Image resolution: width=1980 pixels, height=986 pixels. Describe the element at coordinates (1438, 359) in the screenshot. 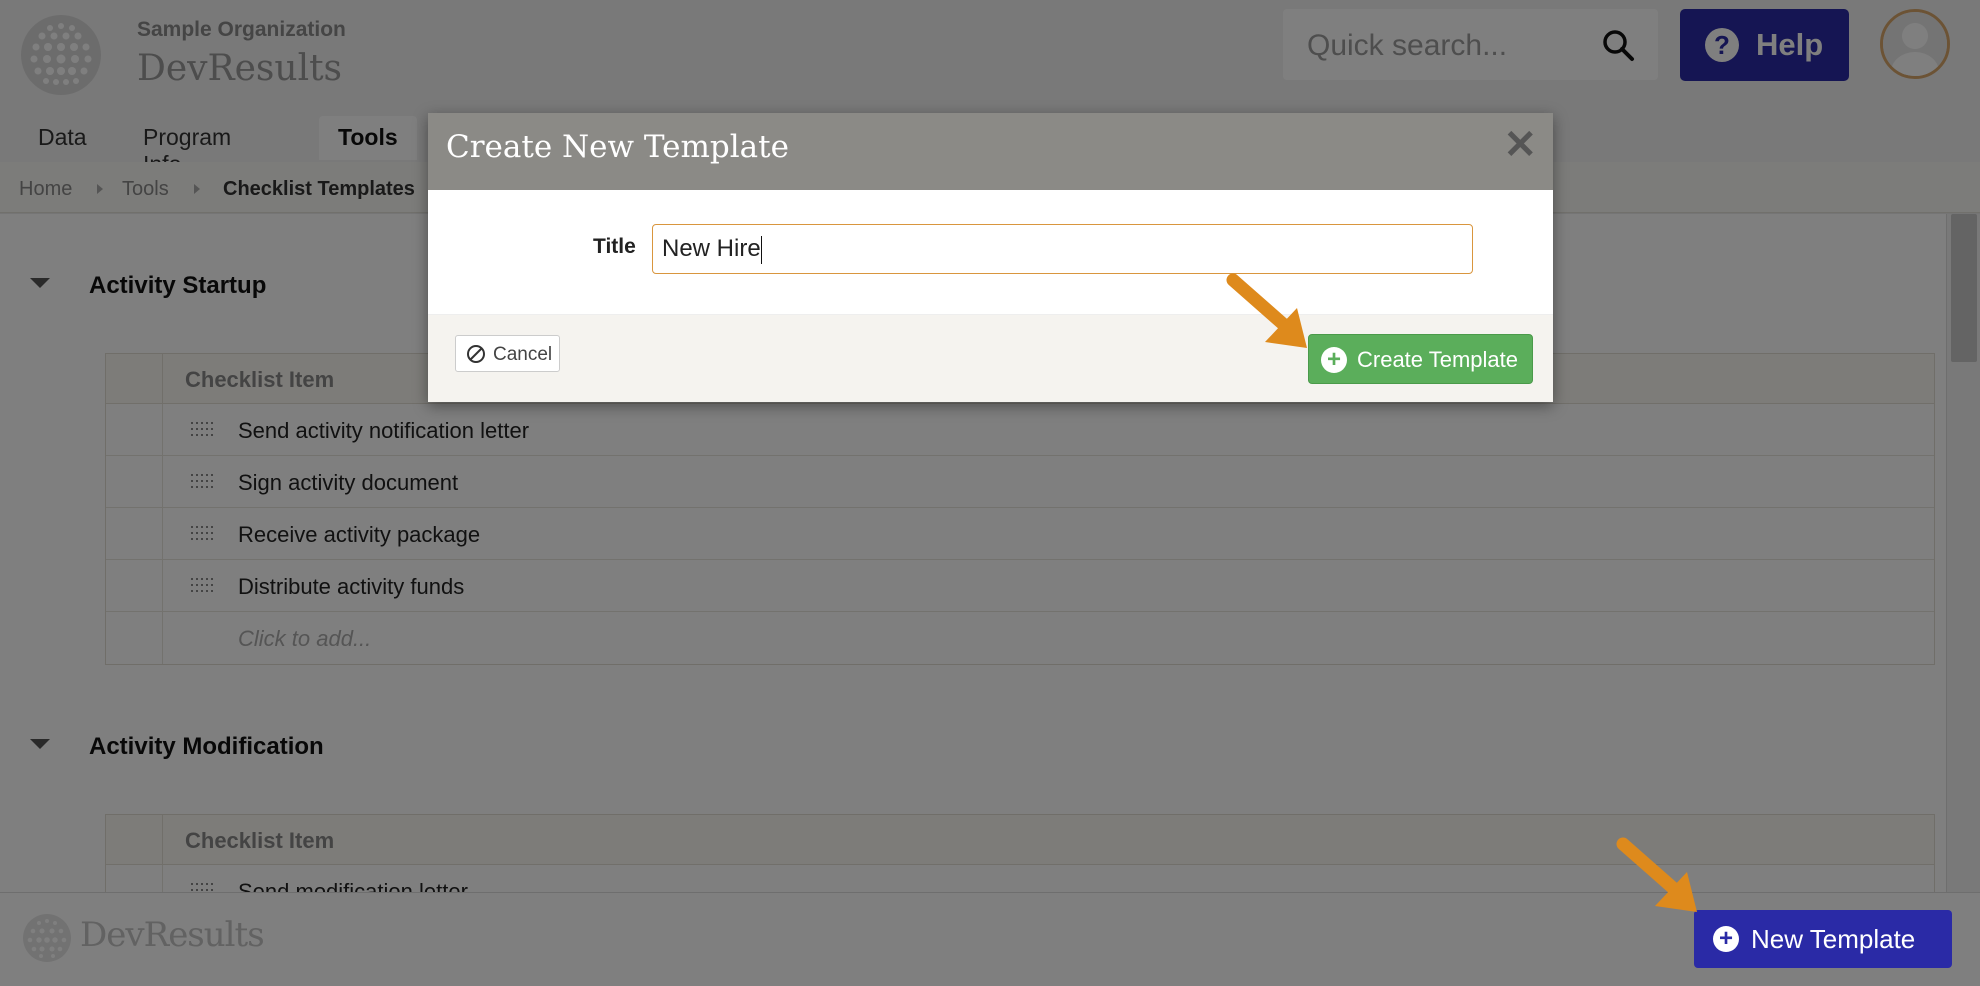

I see `create-template-label: Create Template` at that location.